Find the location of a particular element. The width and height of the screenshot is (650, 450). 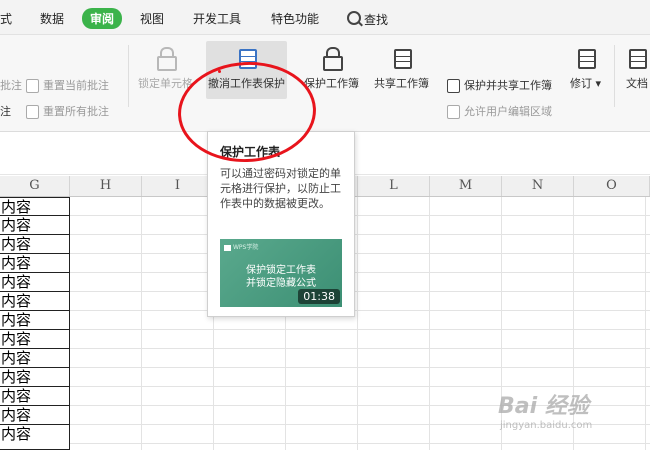

protect-and-share-label: 保护并共享工作簿 is located at coordinates (508, 85).